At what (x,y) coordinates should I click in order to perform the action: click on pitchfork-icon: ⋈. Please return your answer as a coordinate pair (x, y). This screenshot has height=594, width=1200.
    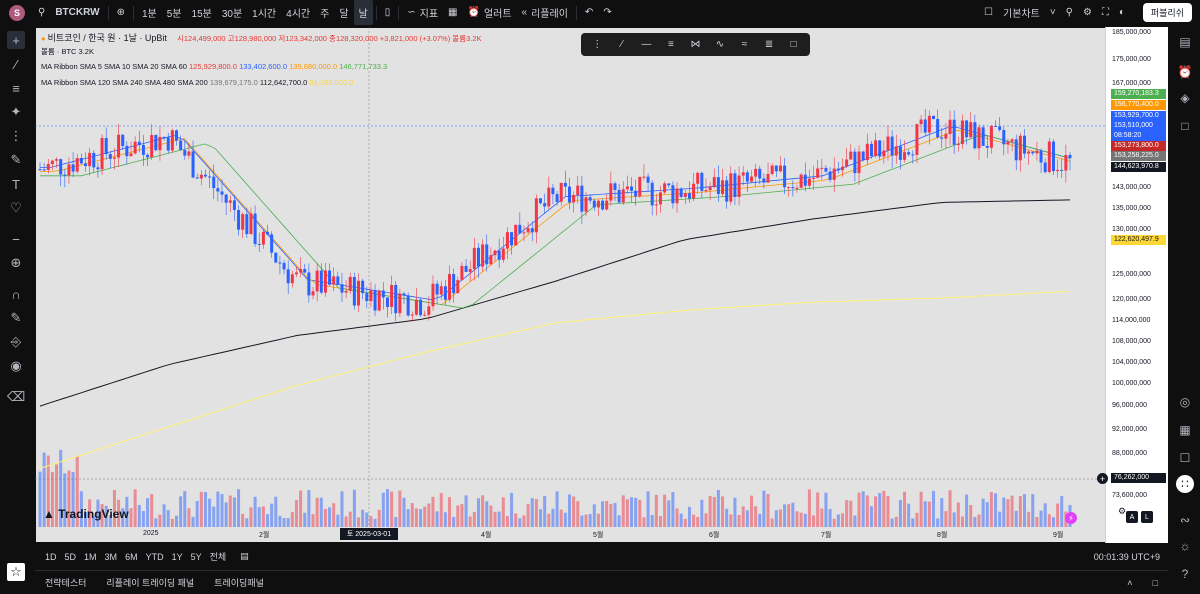
    Looking at the image, I should click on (695, 45).